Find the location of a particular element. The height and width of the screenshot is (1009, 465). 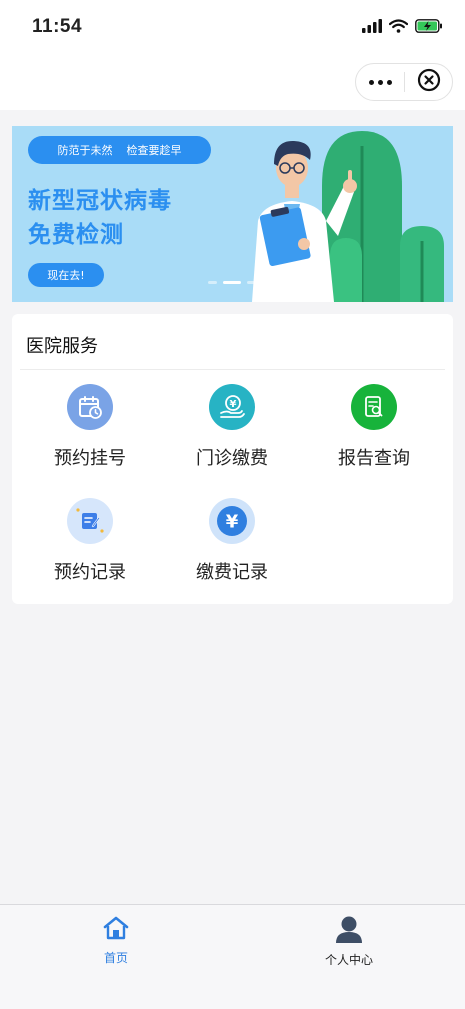

service-payment-records: ¥ 缴费记录 is located at coordinates (232, 541).